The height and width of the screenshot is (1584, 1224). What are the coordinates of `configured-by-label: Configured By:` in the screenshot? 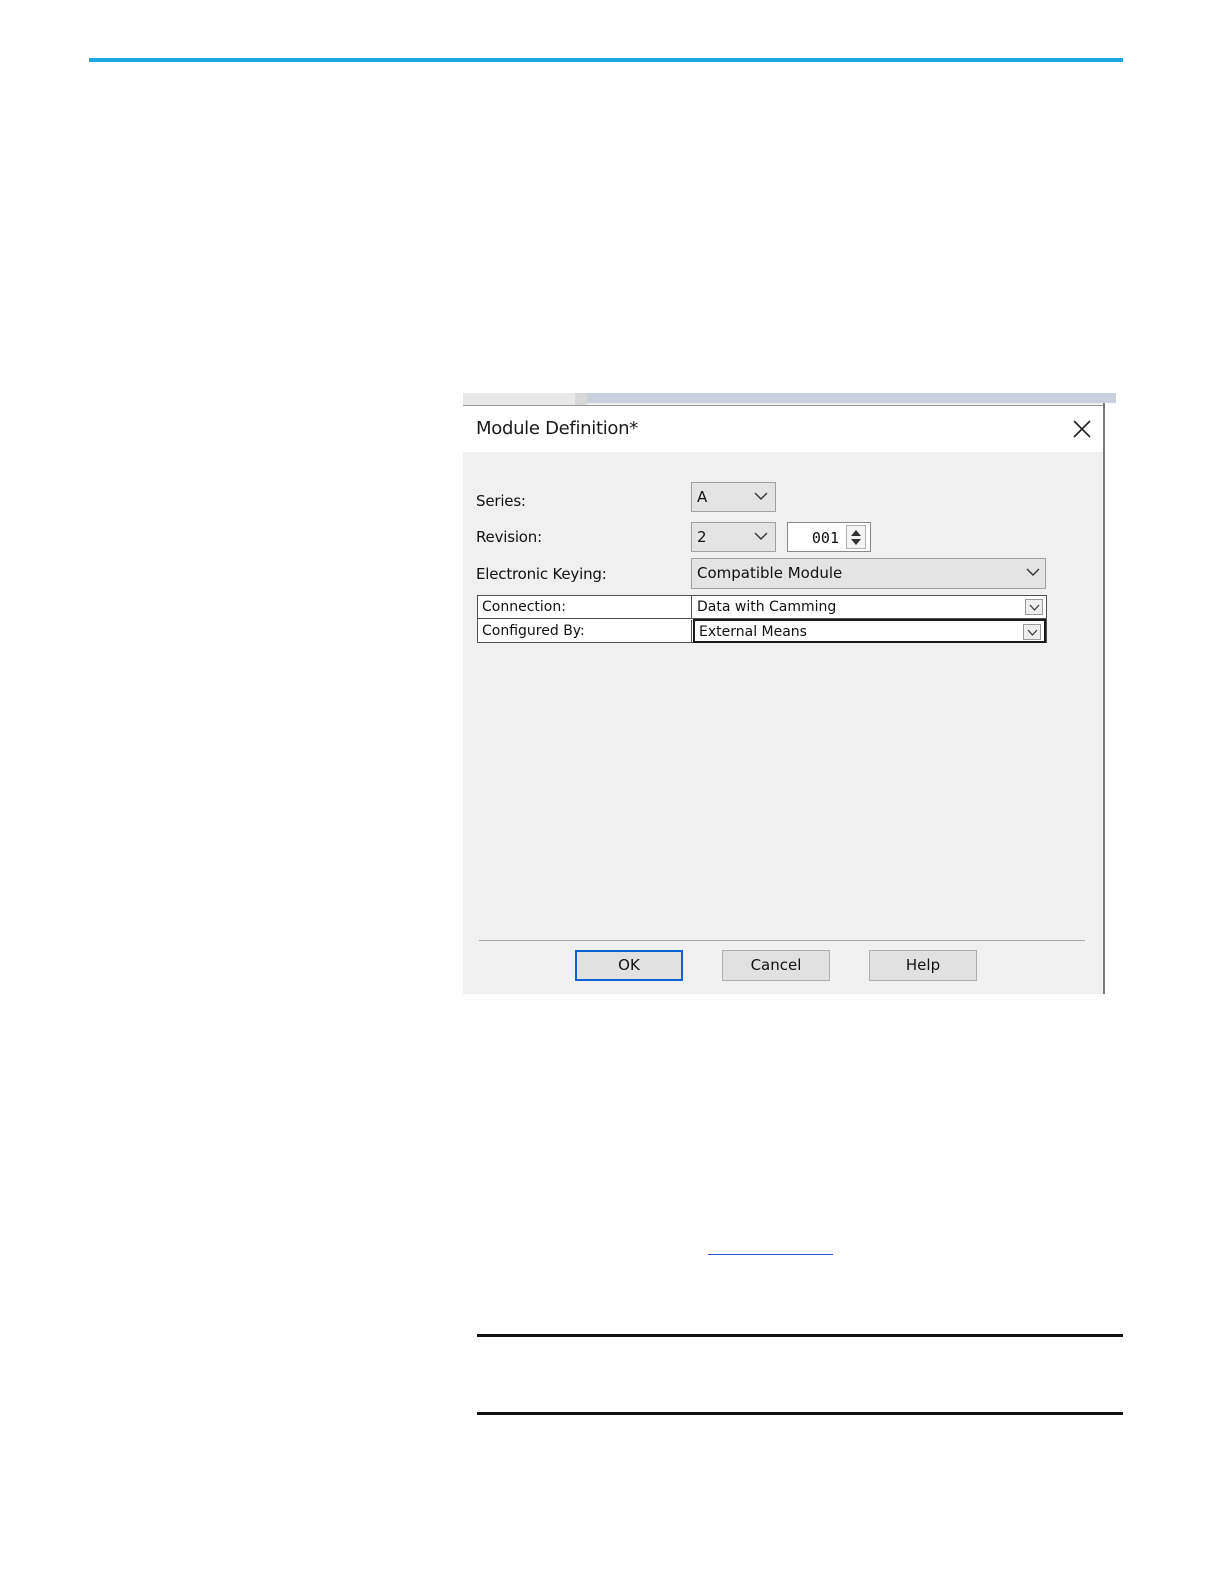 It's located at (533, 631).